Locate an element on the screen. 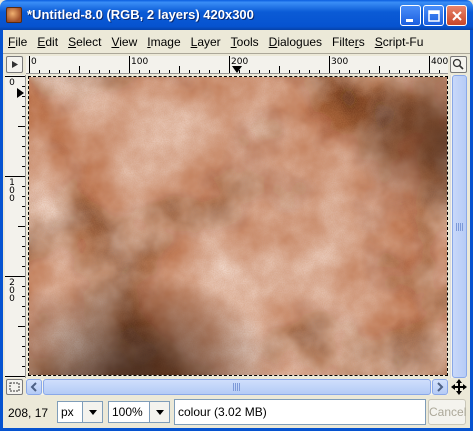 The height and width of the screenshot is (431, 473). zoom-value: 100% is located at coordinates (127, 412).